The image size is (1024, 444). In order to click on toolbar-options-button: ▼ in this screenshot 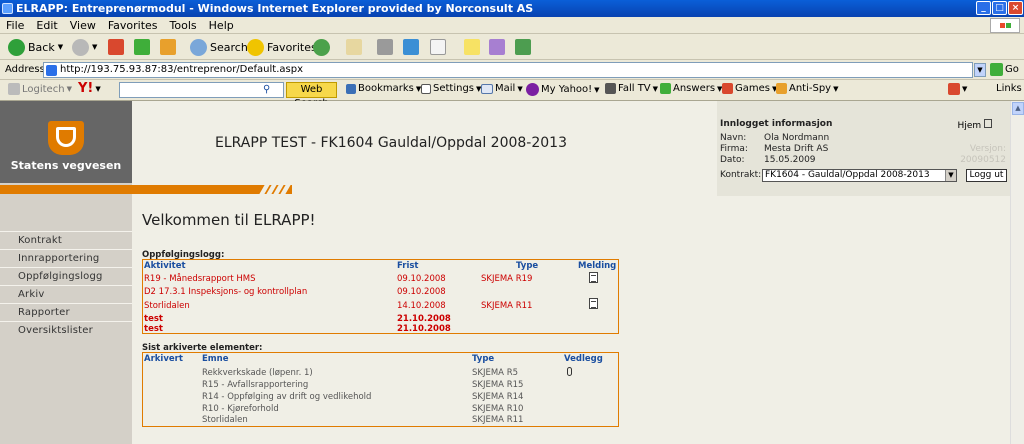, I will do `click(957, 89)`.